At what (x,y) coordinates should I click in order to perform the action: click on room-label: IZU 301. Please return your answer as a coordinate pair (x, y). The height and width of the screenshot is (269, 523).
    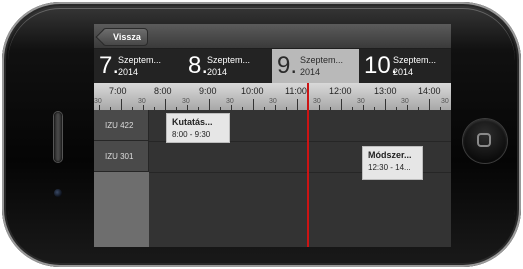
    Looking at the image, I should click on (121, 156).